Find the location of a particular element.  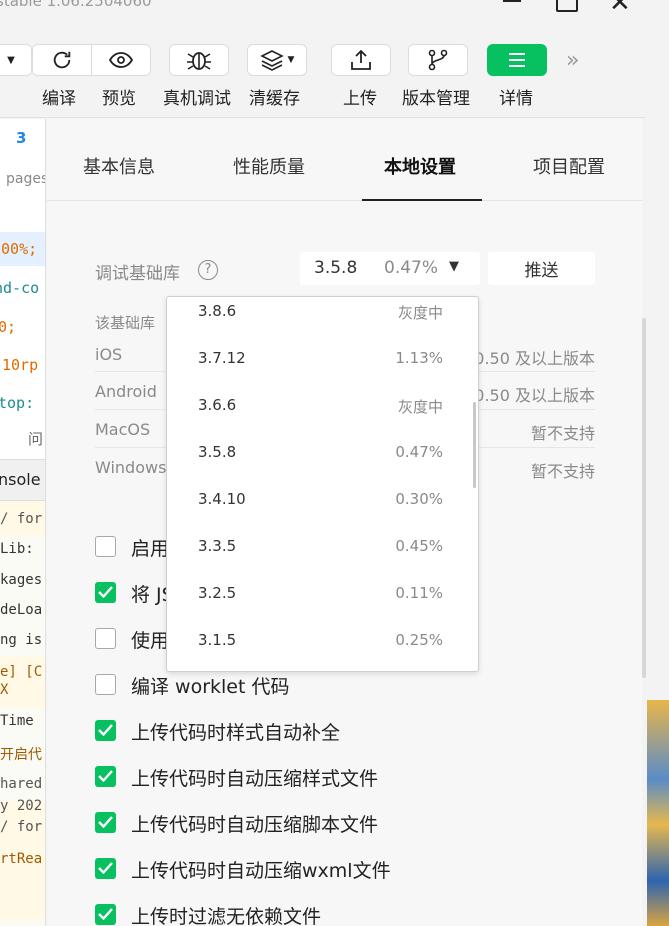

code-line: nd-co is located at coordinates (20, 288).